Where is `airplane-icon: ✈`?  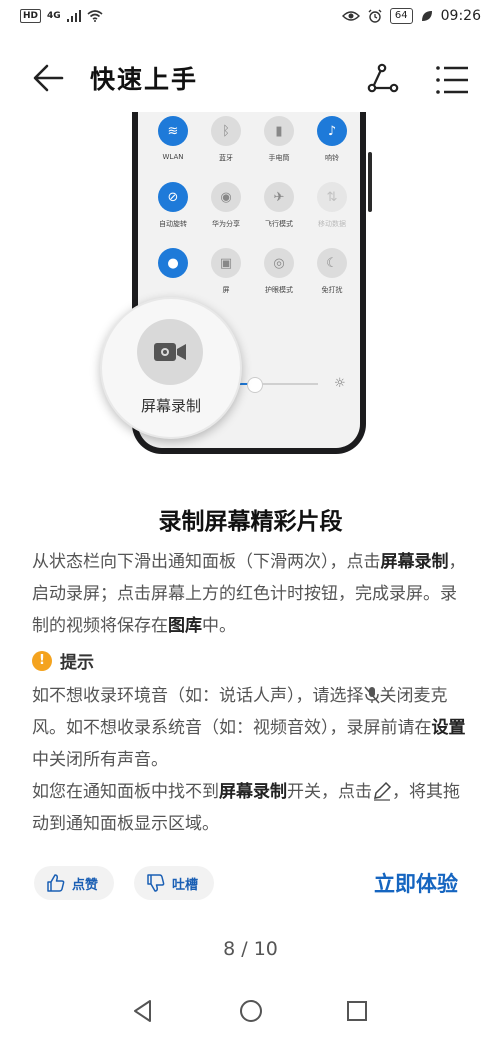
airplane-icon: ✈ is located at coordinates (279, 197).